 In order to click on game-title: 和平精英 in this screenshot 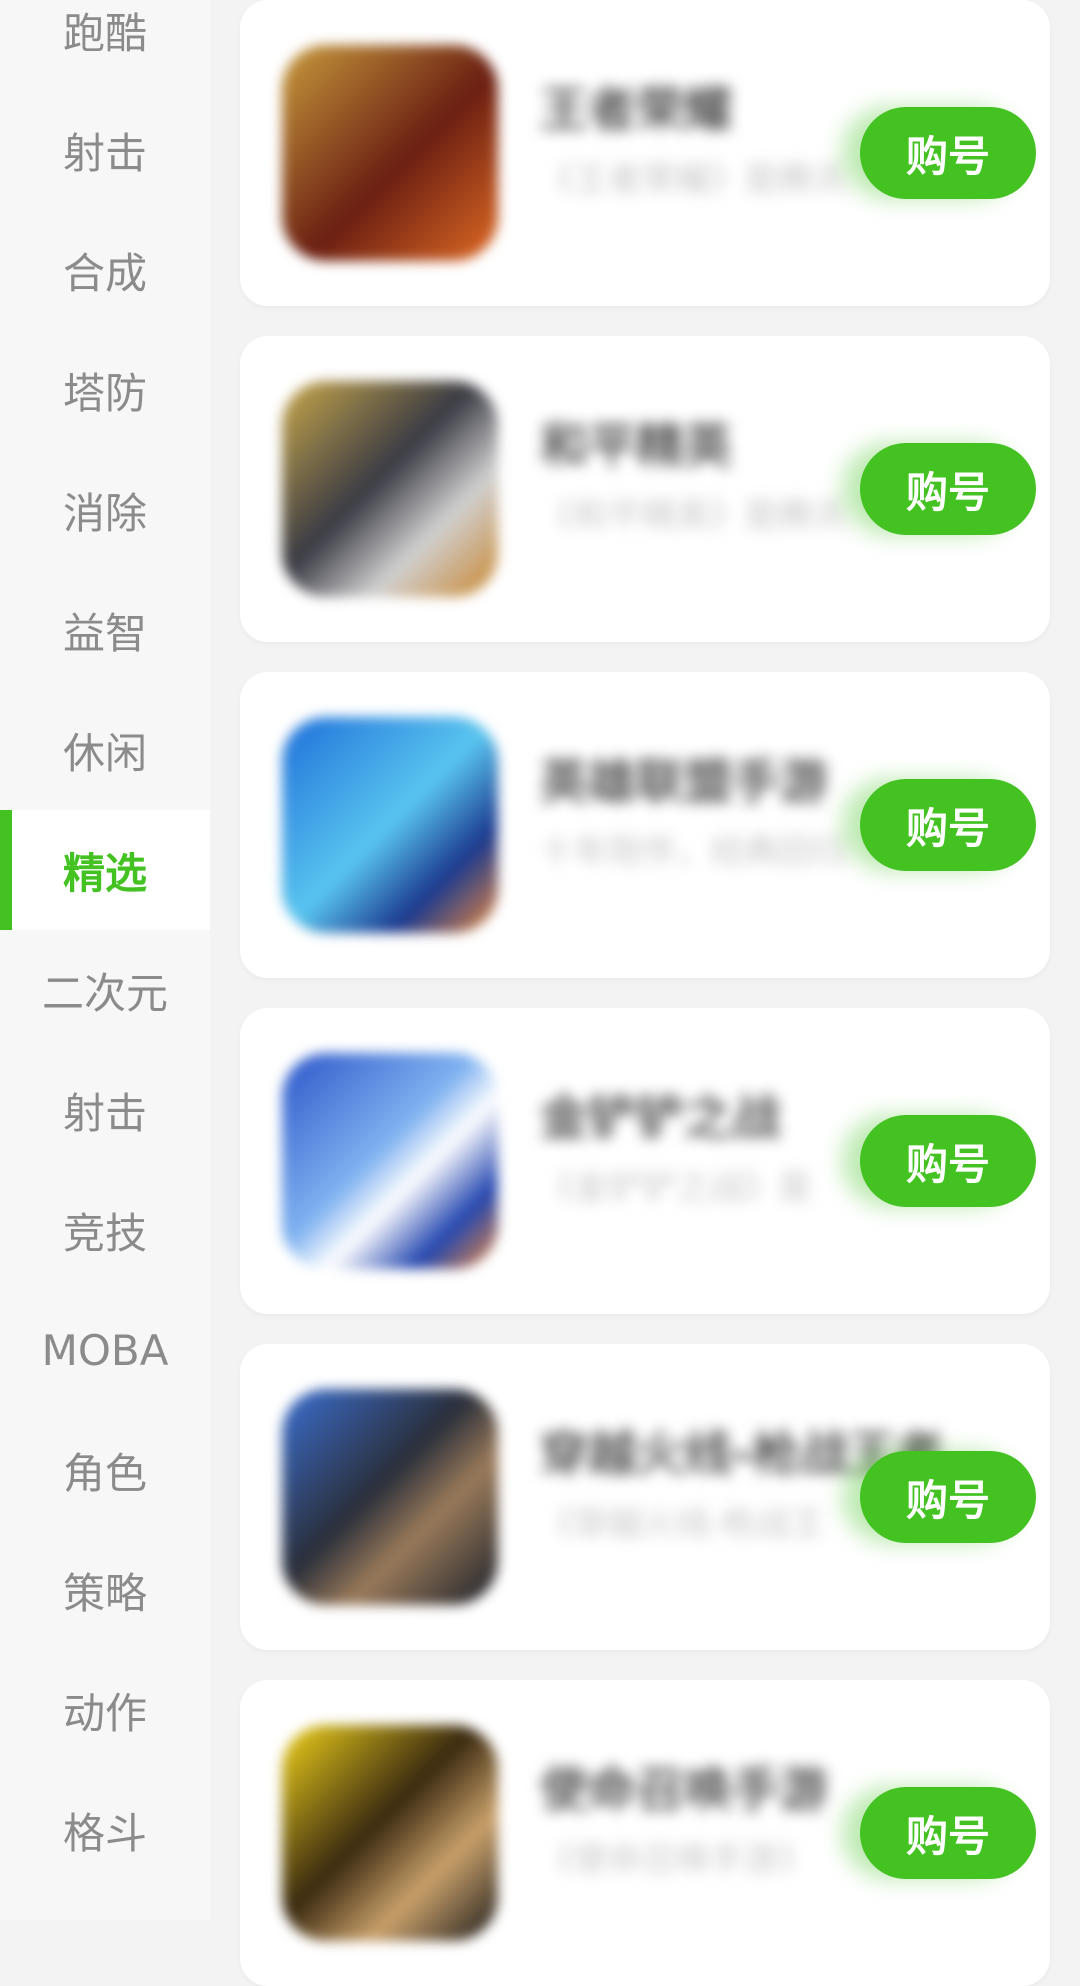, I will do `click(636, 446)`.